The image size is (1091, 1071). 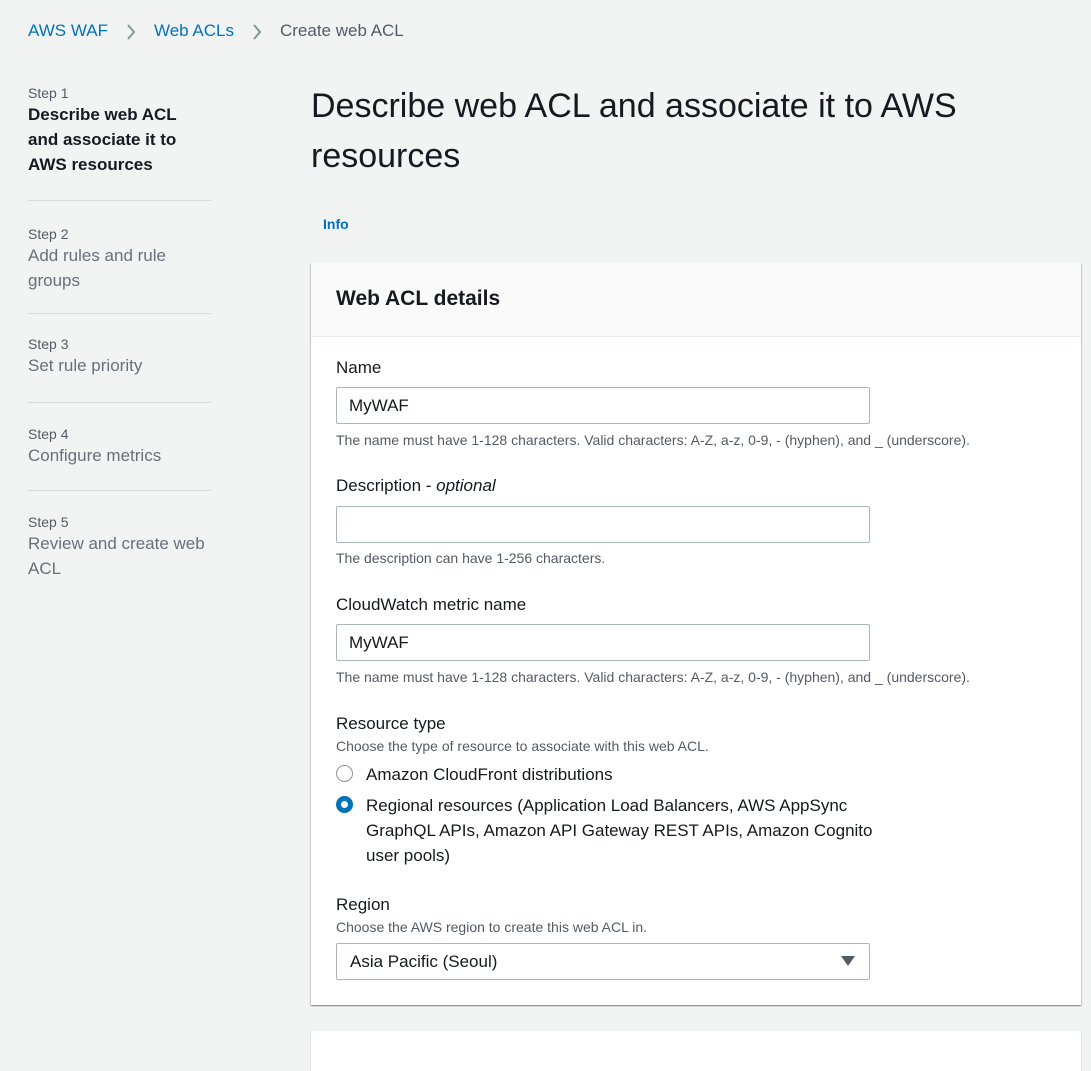 I want to click on optional-label: optional, so click(x=466, y=485).